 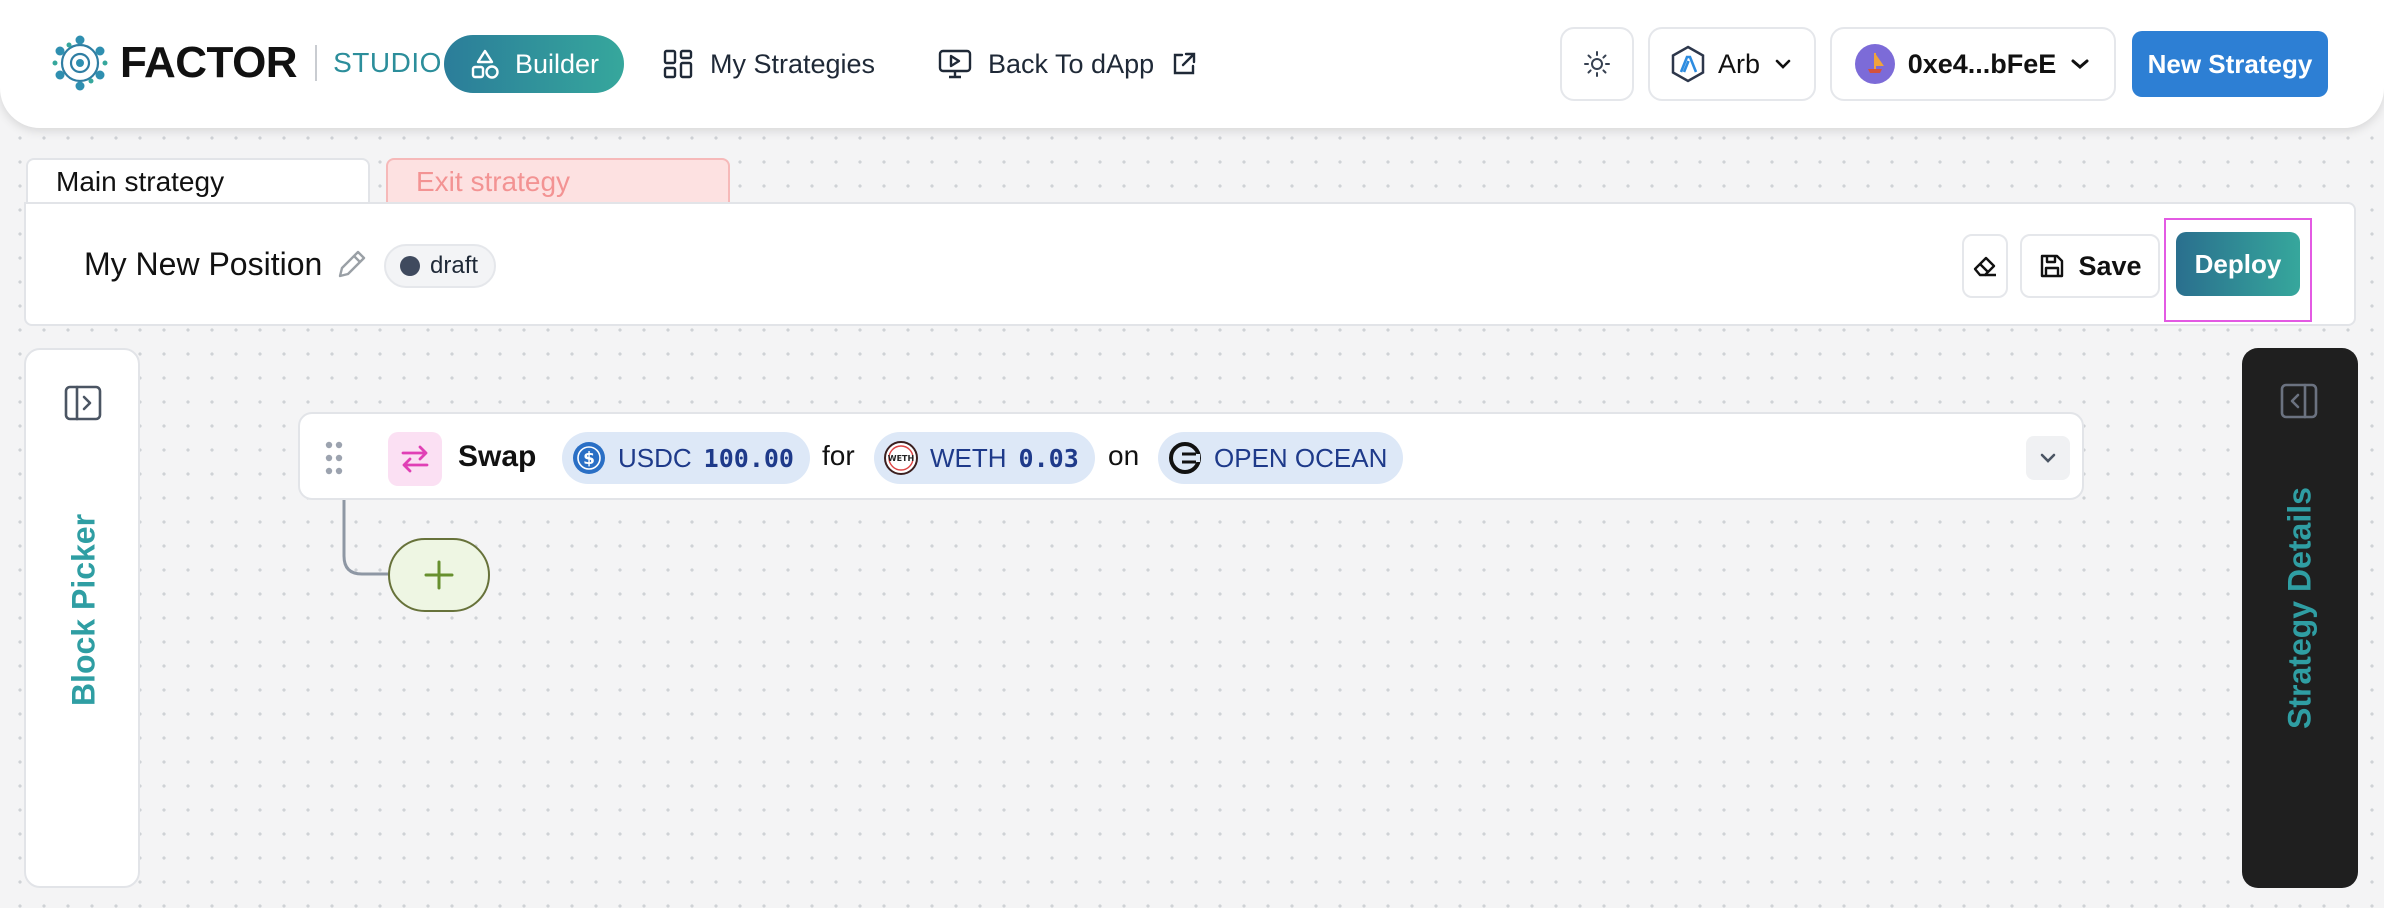 What do you see at coordinates (2238, 264) in the screenshot?
I see `deploy-button: Deploy` at bounding box center [2238, 264].